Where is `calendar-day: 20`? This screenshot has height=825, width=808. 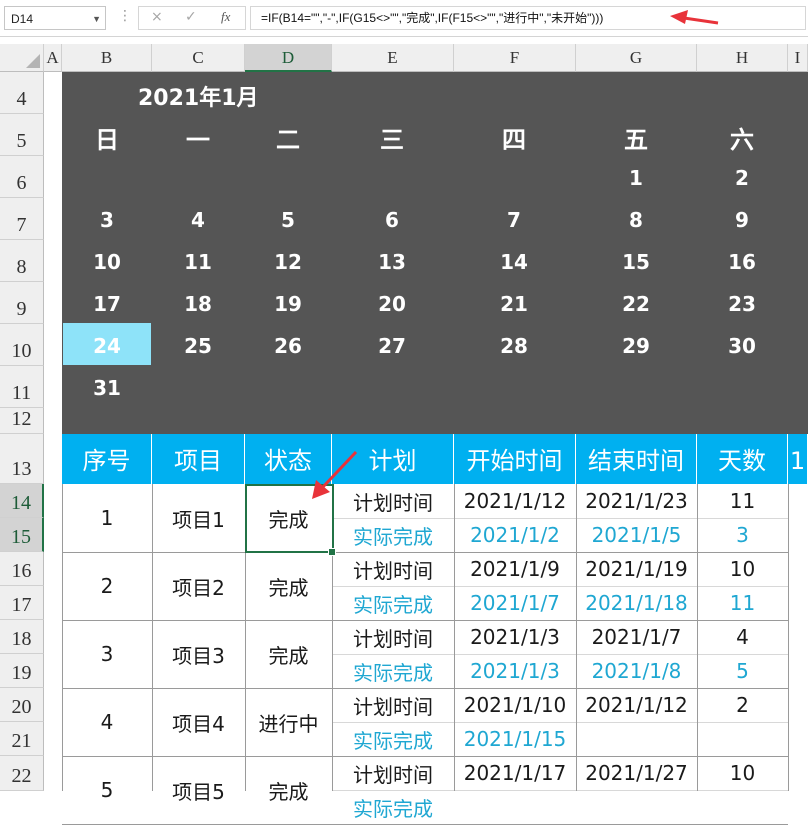 calendar-day: 20 is located at coordinates (392, 304).